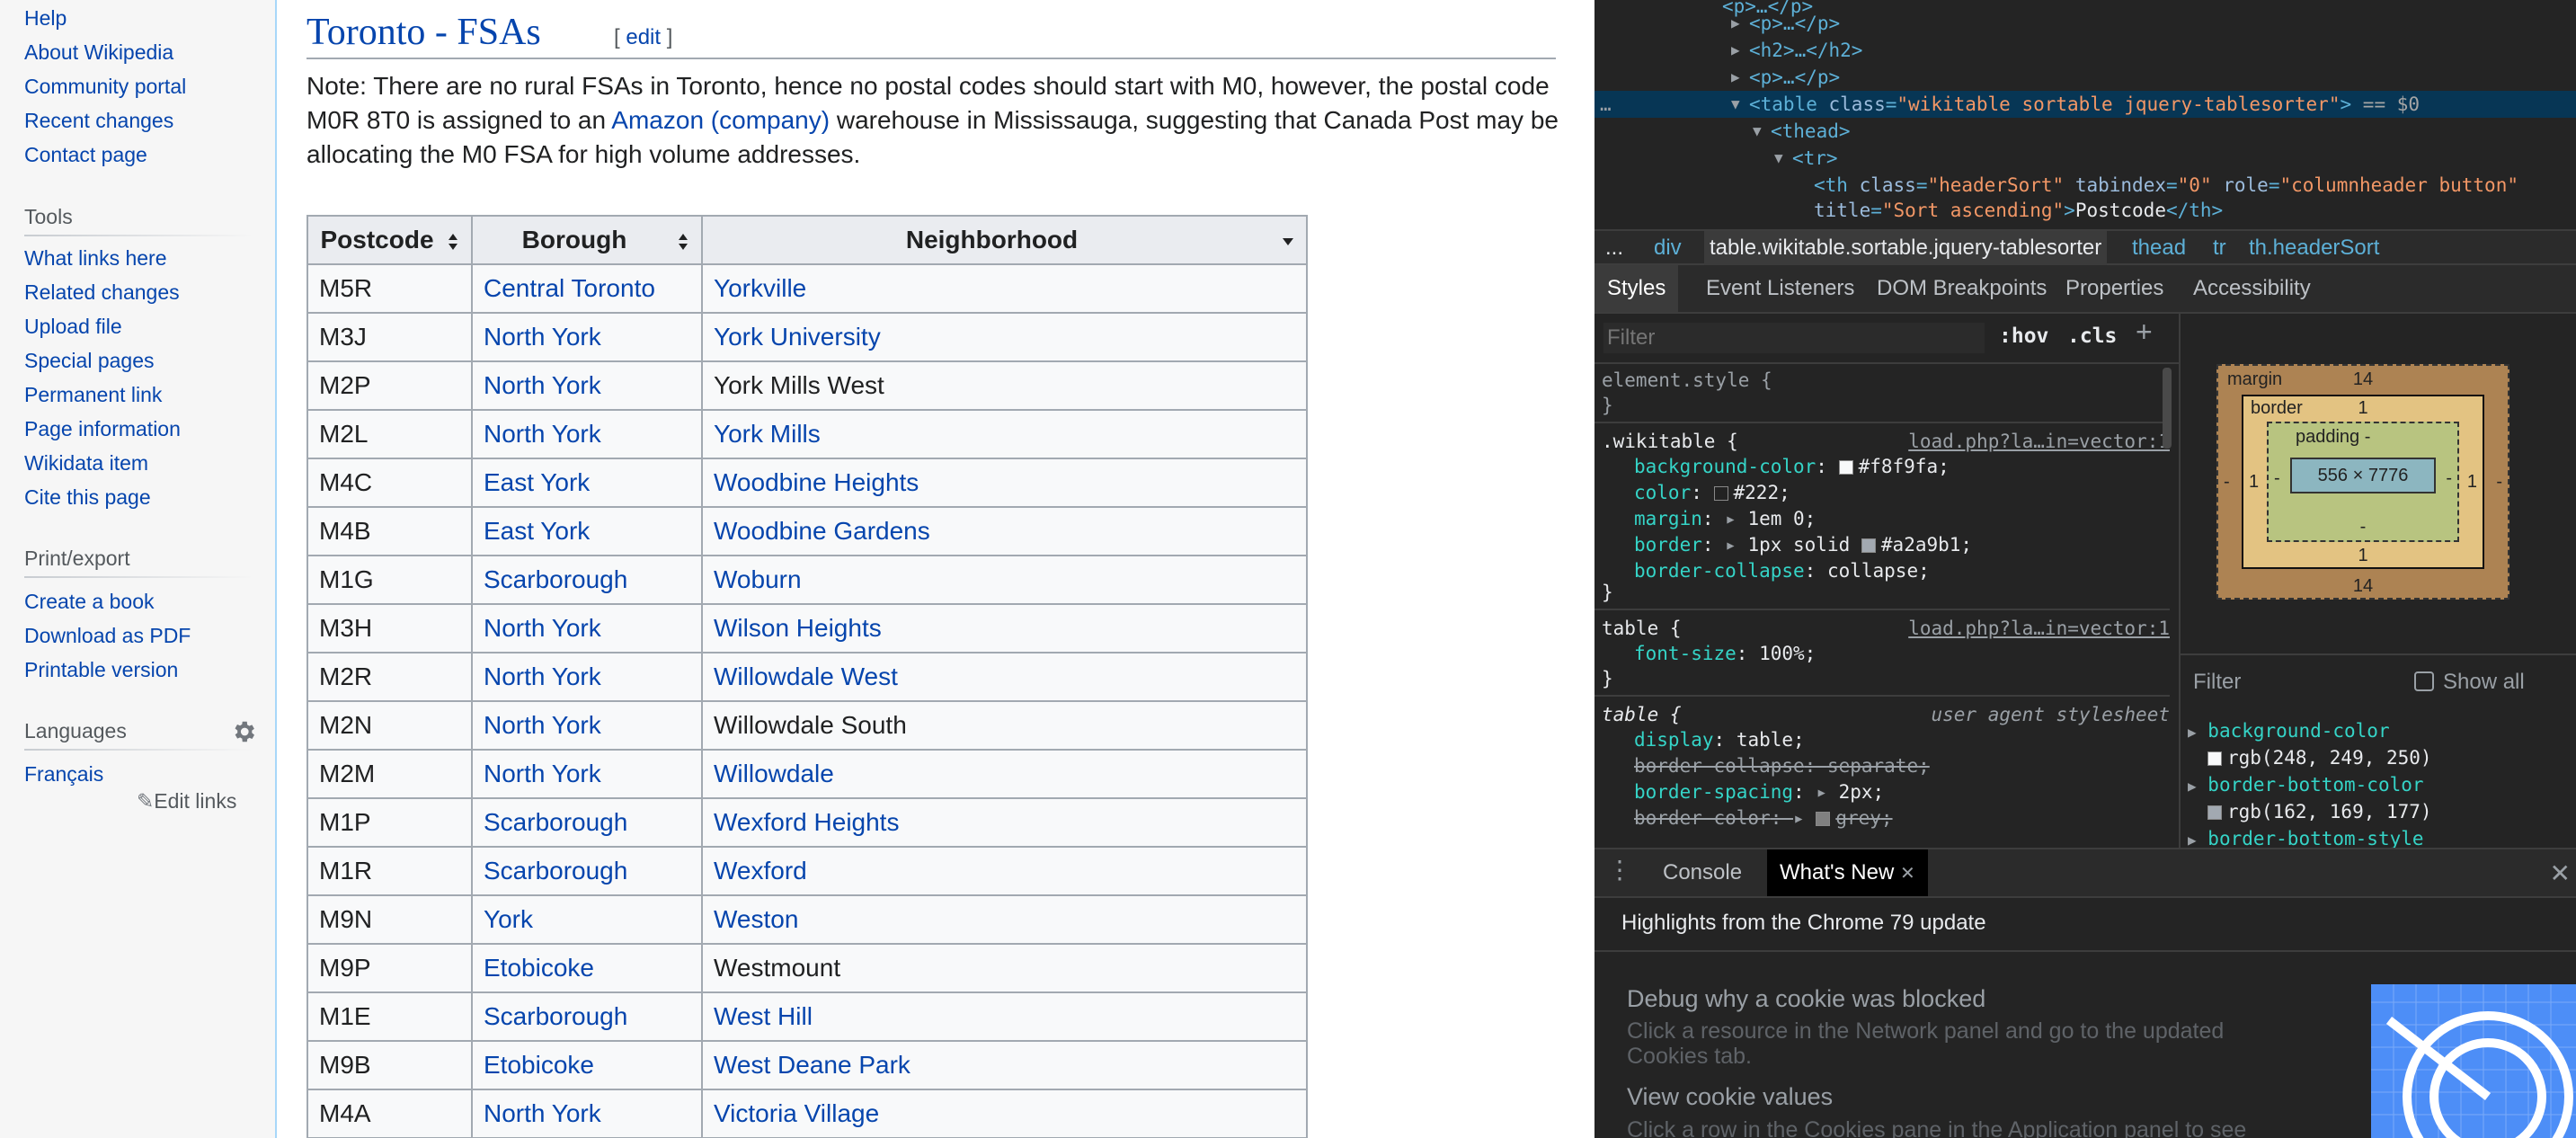 The height and width of the screenshot is (1138, 2576). Describe the element at coordinates (796, 1113) in the screenshot. I see `cell-neighborhood-link: Victoria Village` at that location.